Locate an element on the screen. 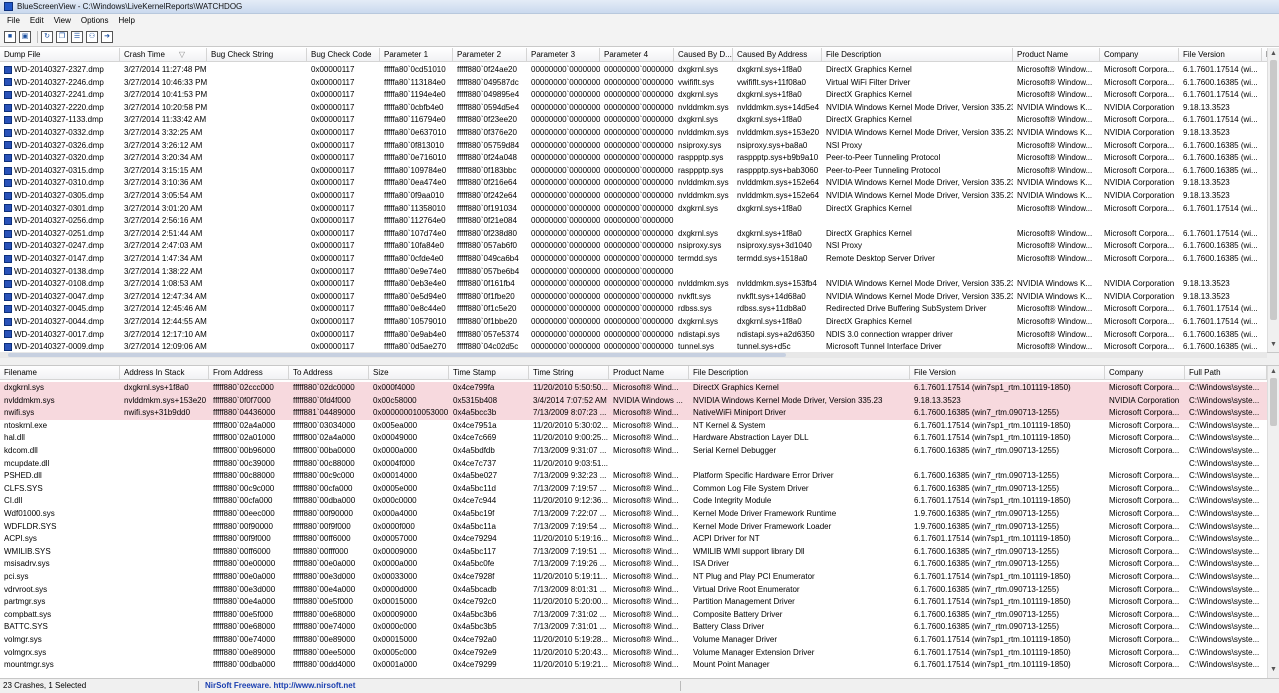 The width and height of the screenshot is (1279, 693). cell-file-description: DirectX Graphics Kernel is located at coordinates (917, 322).